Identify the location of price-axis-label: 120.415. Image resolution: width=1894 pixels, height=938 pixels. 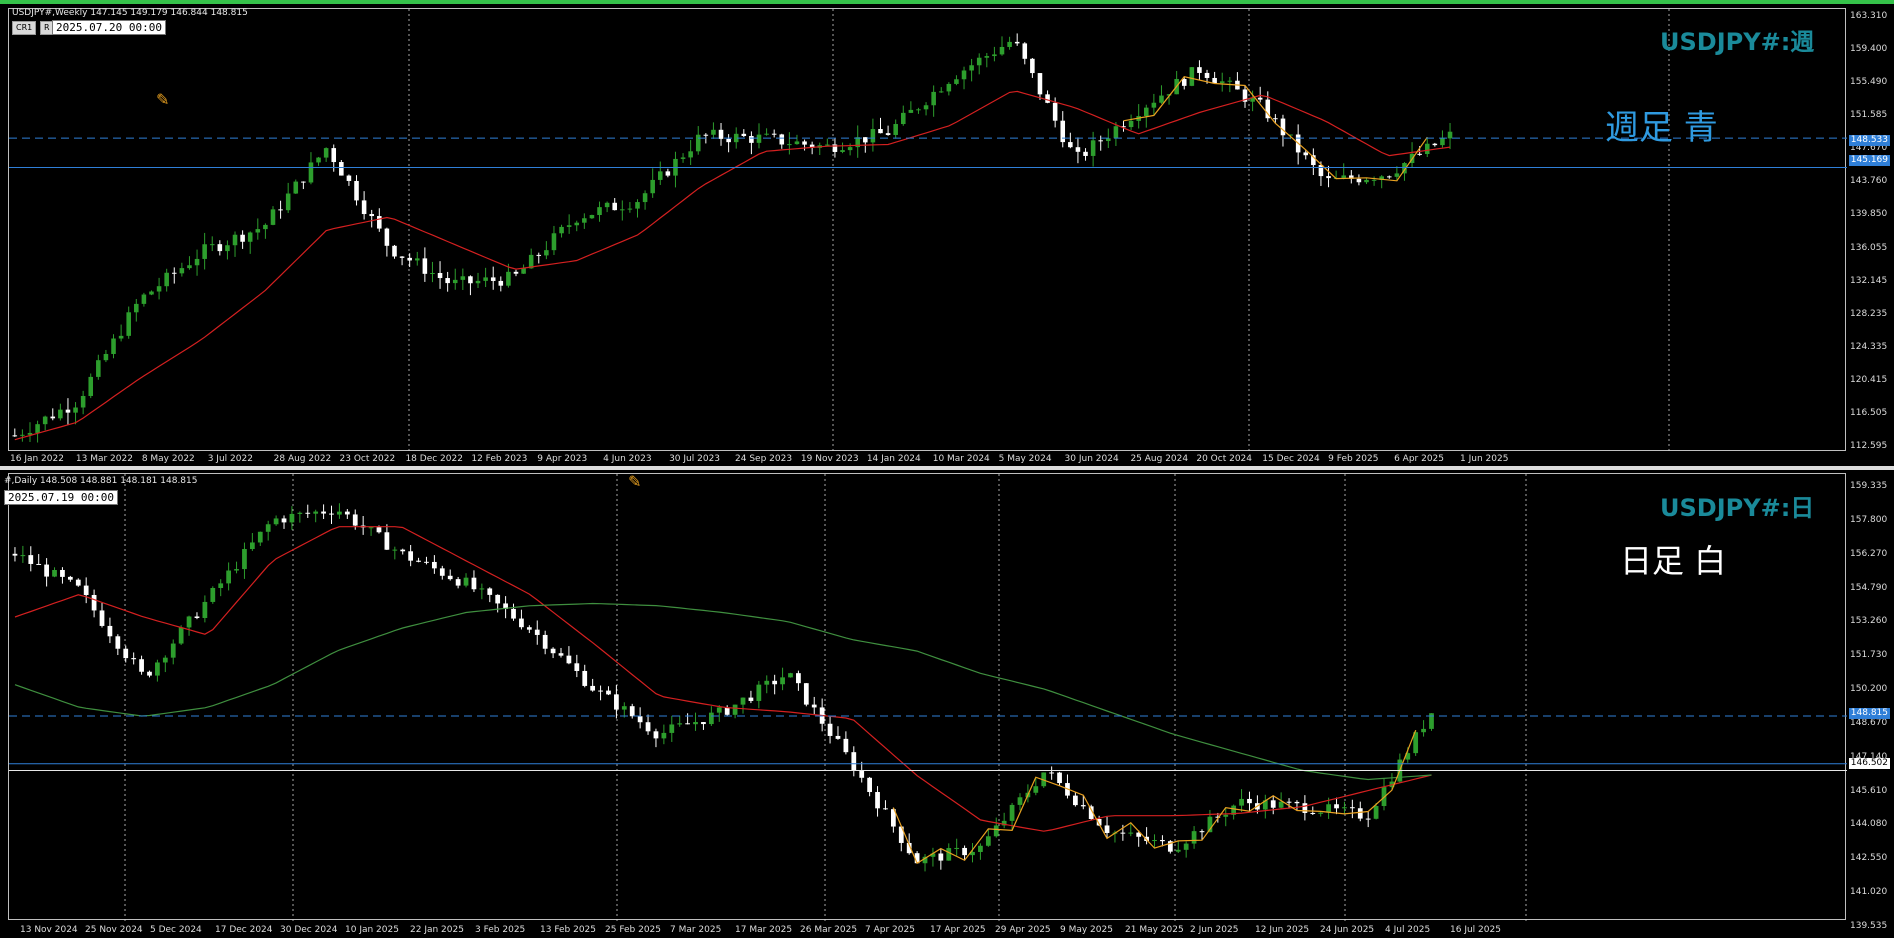
(1869, 379).